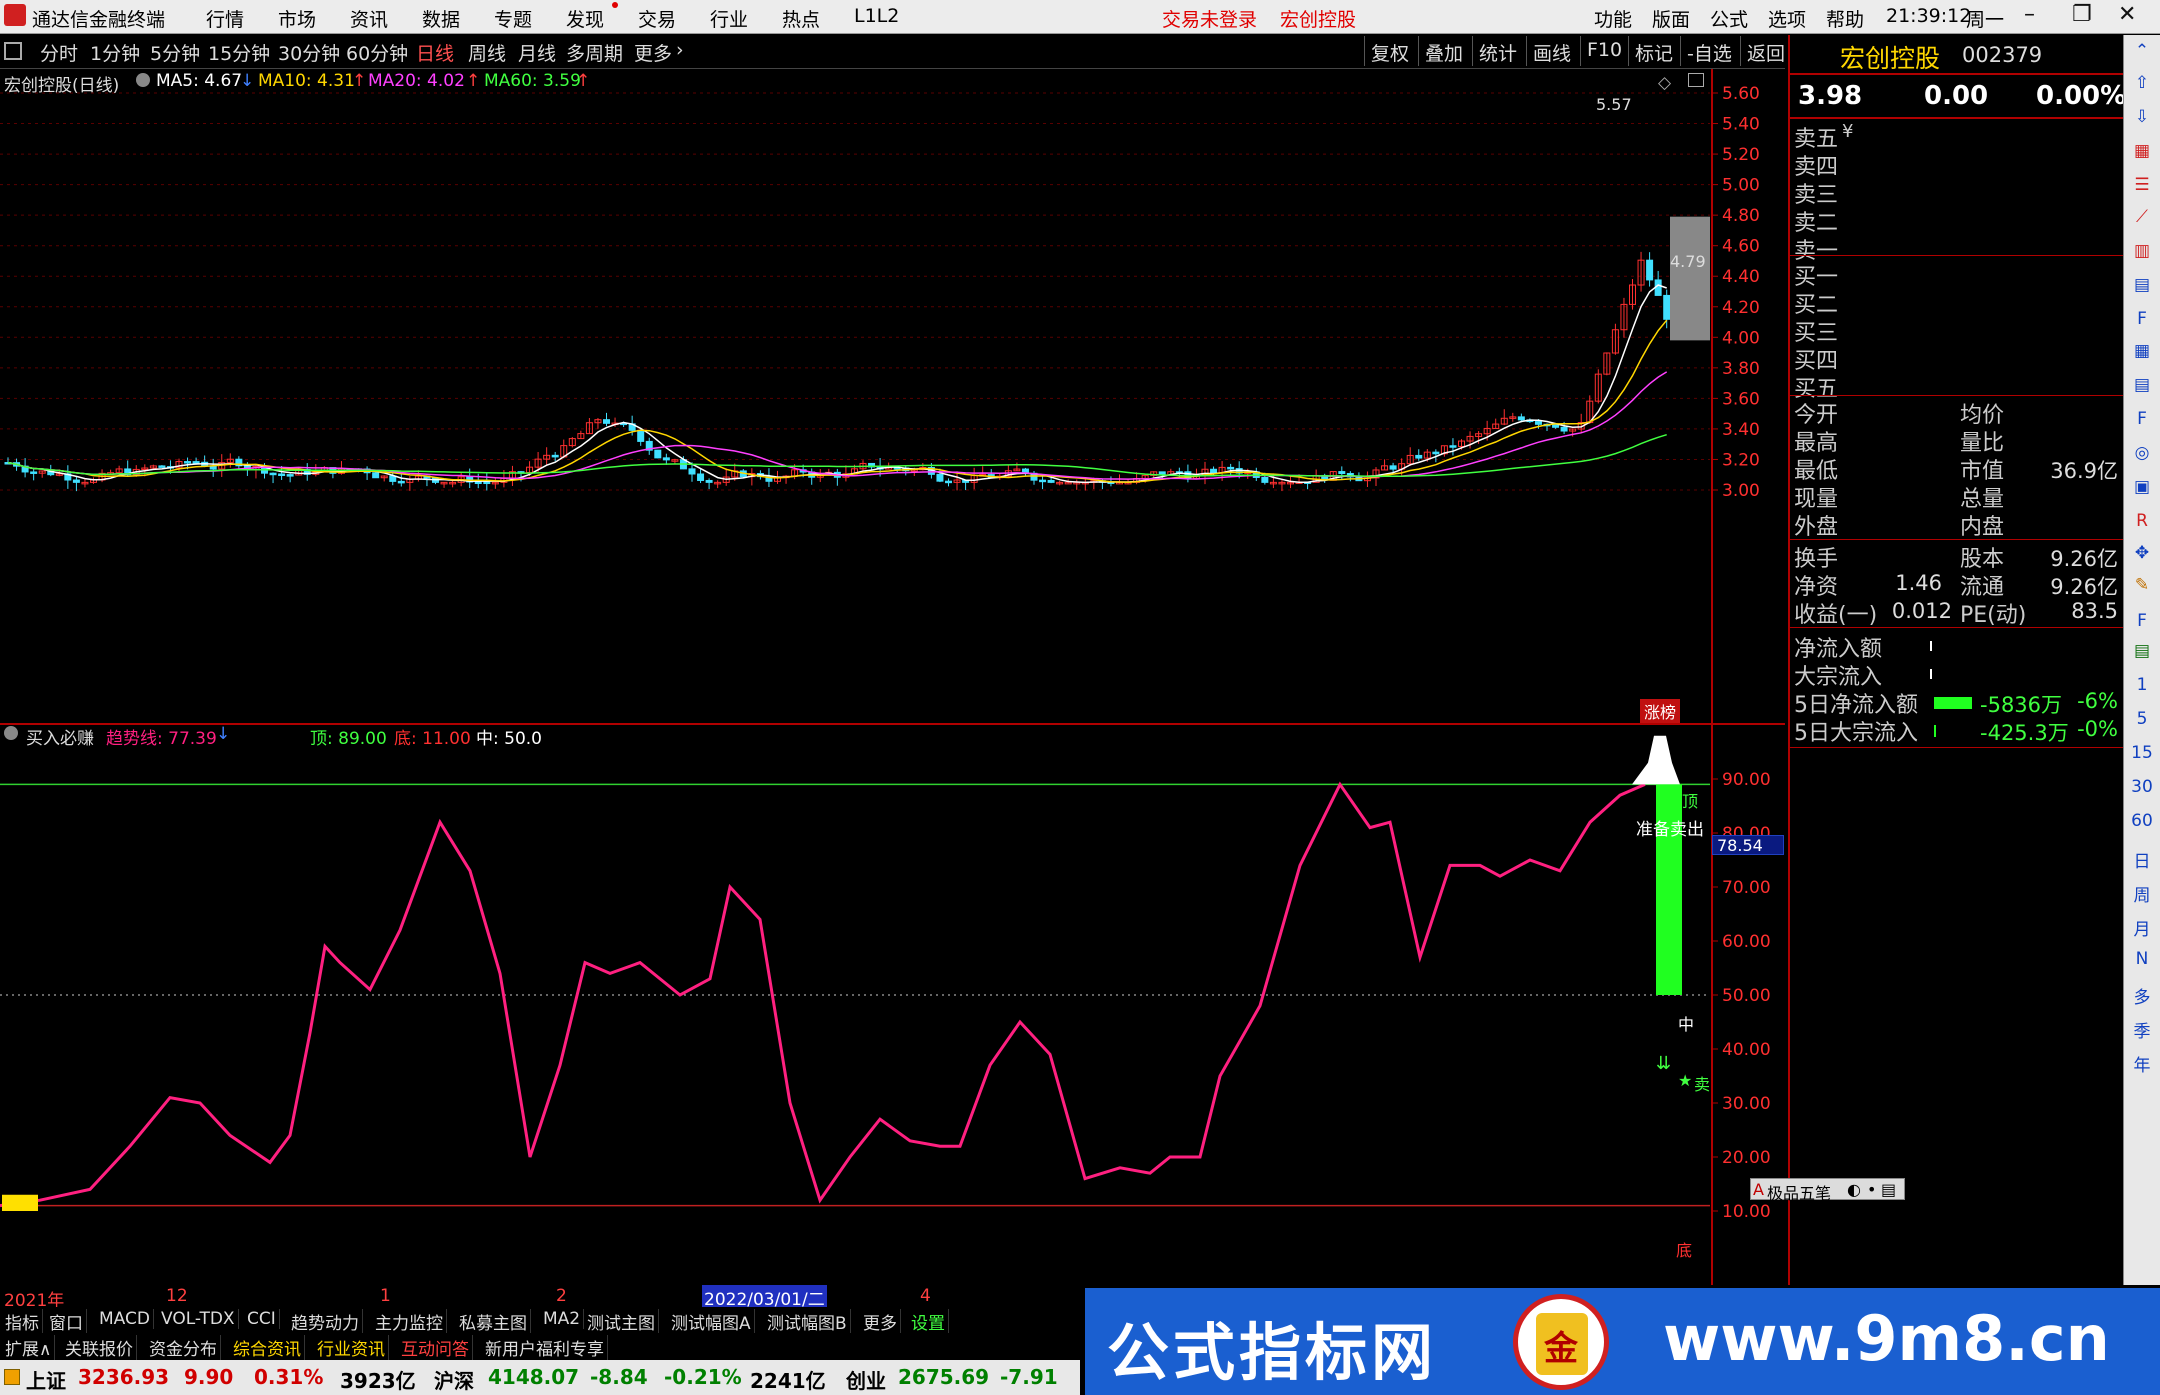  Describe the element at coordinates (2142, 117) in the screenshot. I see `arrow-down-icon: ⇩` at that location.